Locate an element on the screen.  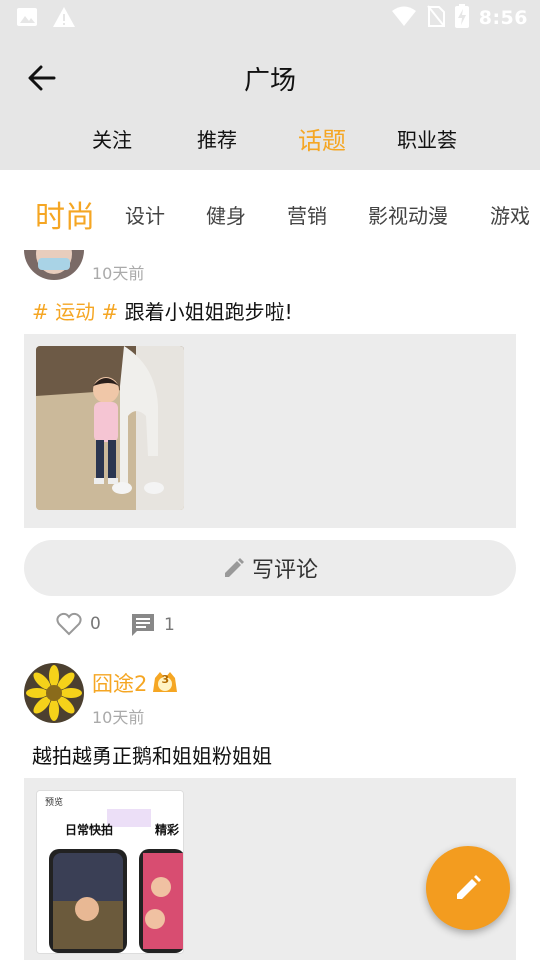
no-sim-icon is located at coordinates (435, 18).